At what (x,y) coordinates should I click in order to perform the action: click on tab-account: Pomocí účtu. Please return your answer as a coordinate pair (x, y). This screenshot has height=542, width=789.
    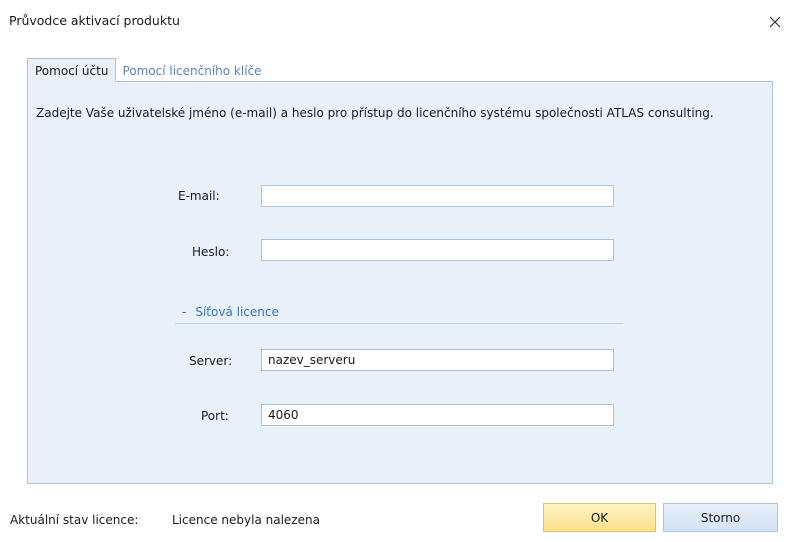
    Looking at the image, I should click on (72, 70).